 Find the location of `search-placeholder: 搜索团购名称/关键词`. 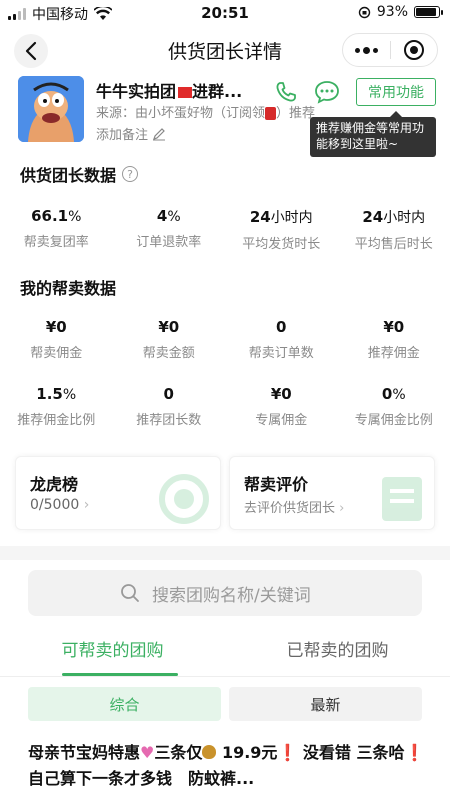

search-placeholder: 搜索团购名称/关键词 is located at coordinates (231, 595).